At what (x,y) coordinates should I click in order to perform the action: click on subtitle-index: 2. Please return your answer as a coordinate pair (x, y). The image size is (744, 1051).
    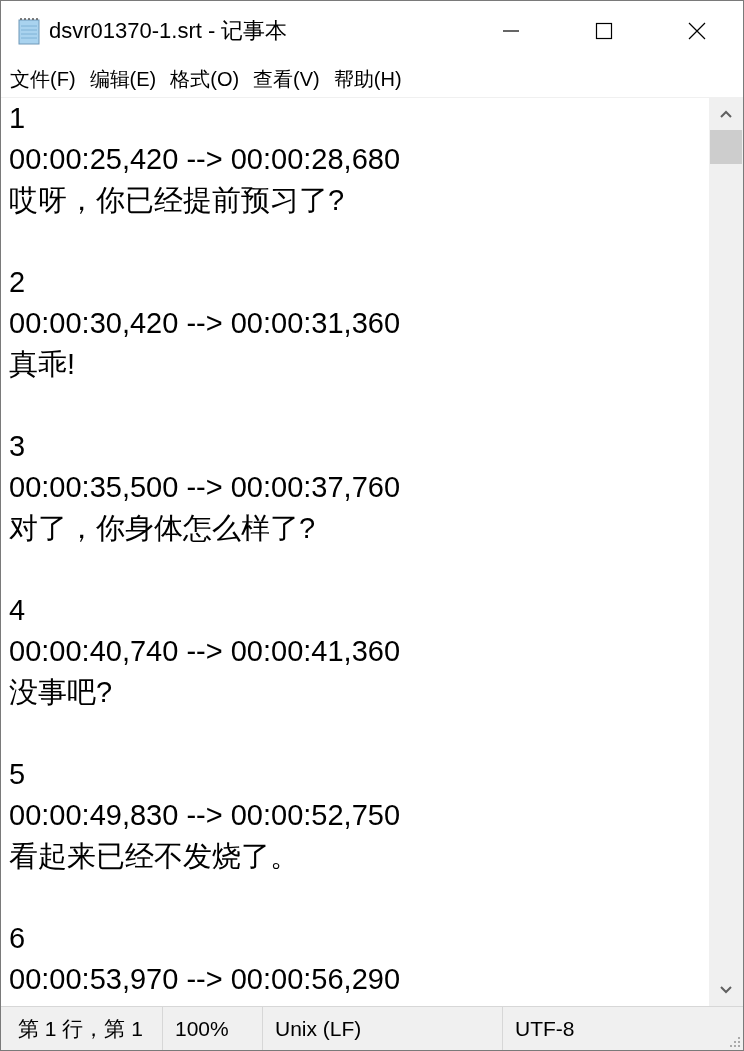
    Looking at the image, I should click on (18, 282).